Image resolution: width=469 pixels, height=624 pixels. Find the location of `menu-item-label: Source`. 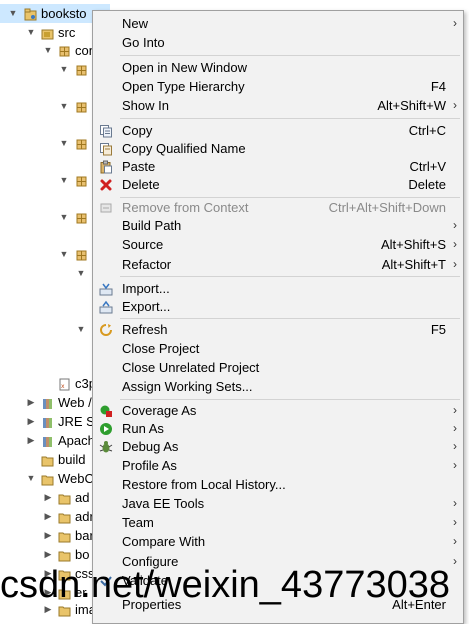

menu-item-label: Source is located at coordinates (143, 244).